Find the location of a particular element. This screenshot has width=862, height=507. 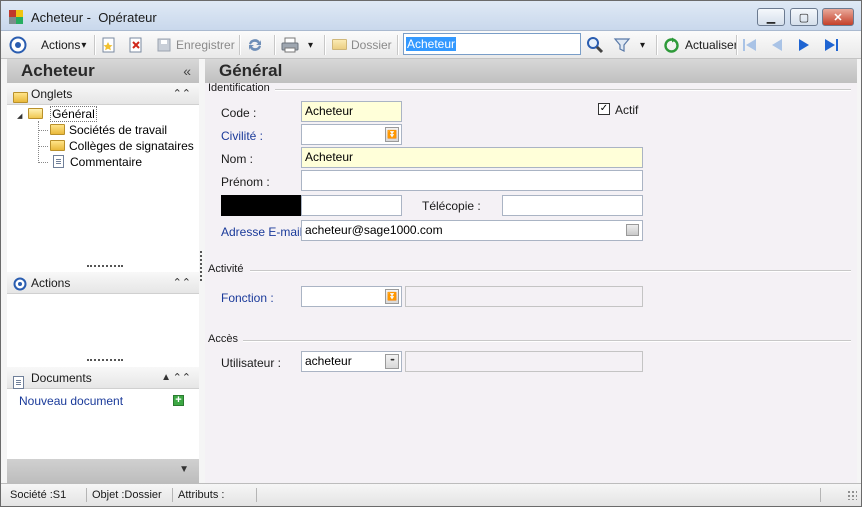

telecopie-label: Télécopie : is located at coordinates (451, 206).